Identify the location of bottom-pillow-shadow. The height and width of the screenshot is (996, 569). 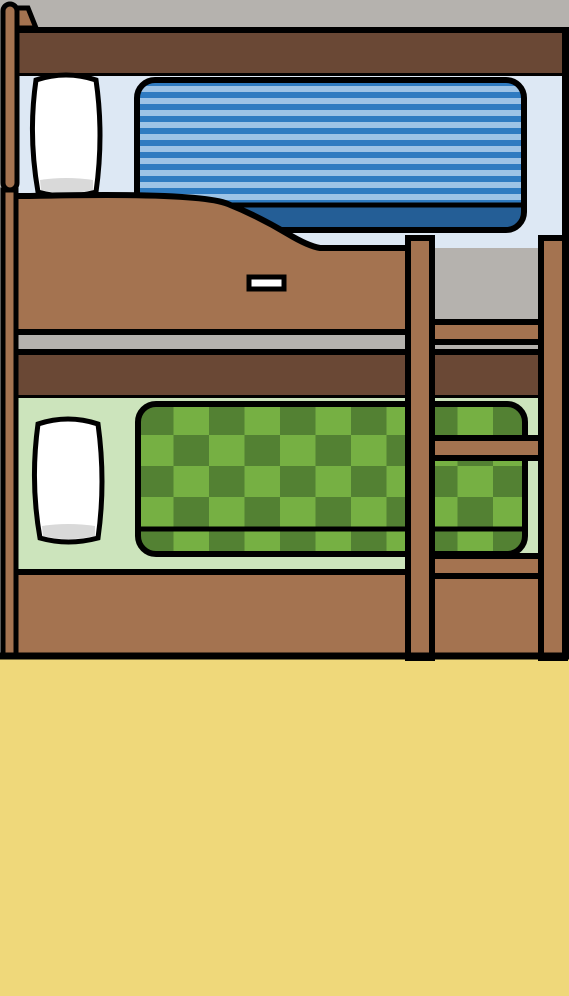
(68, 531).